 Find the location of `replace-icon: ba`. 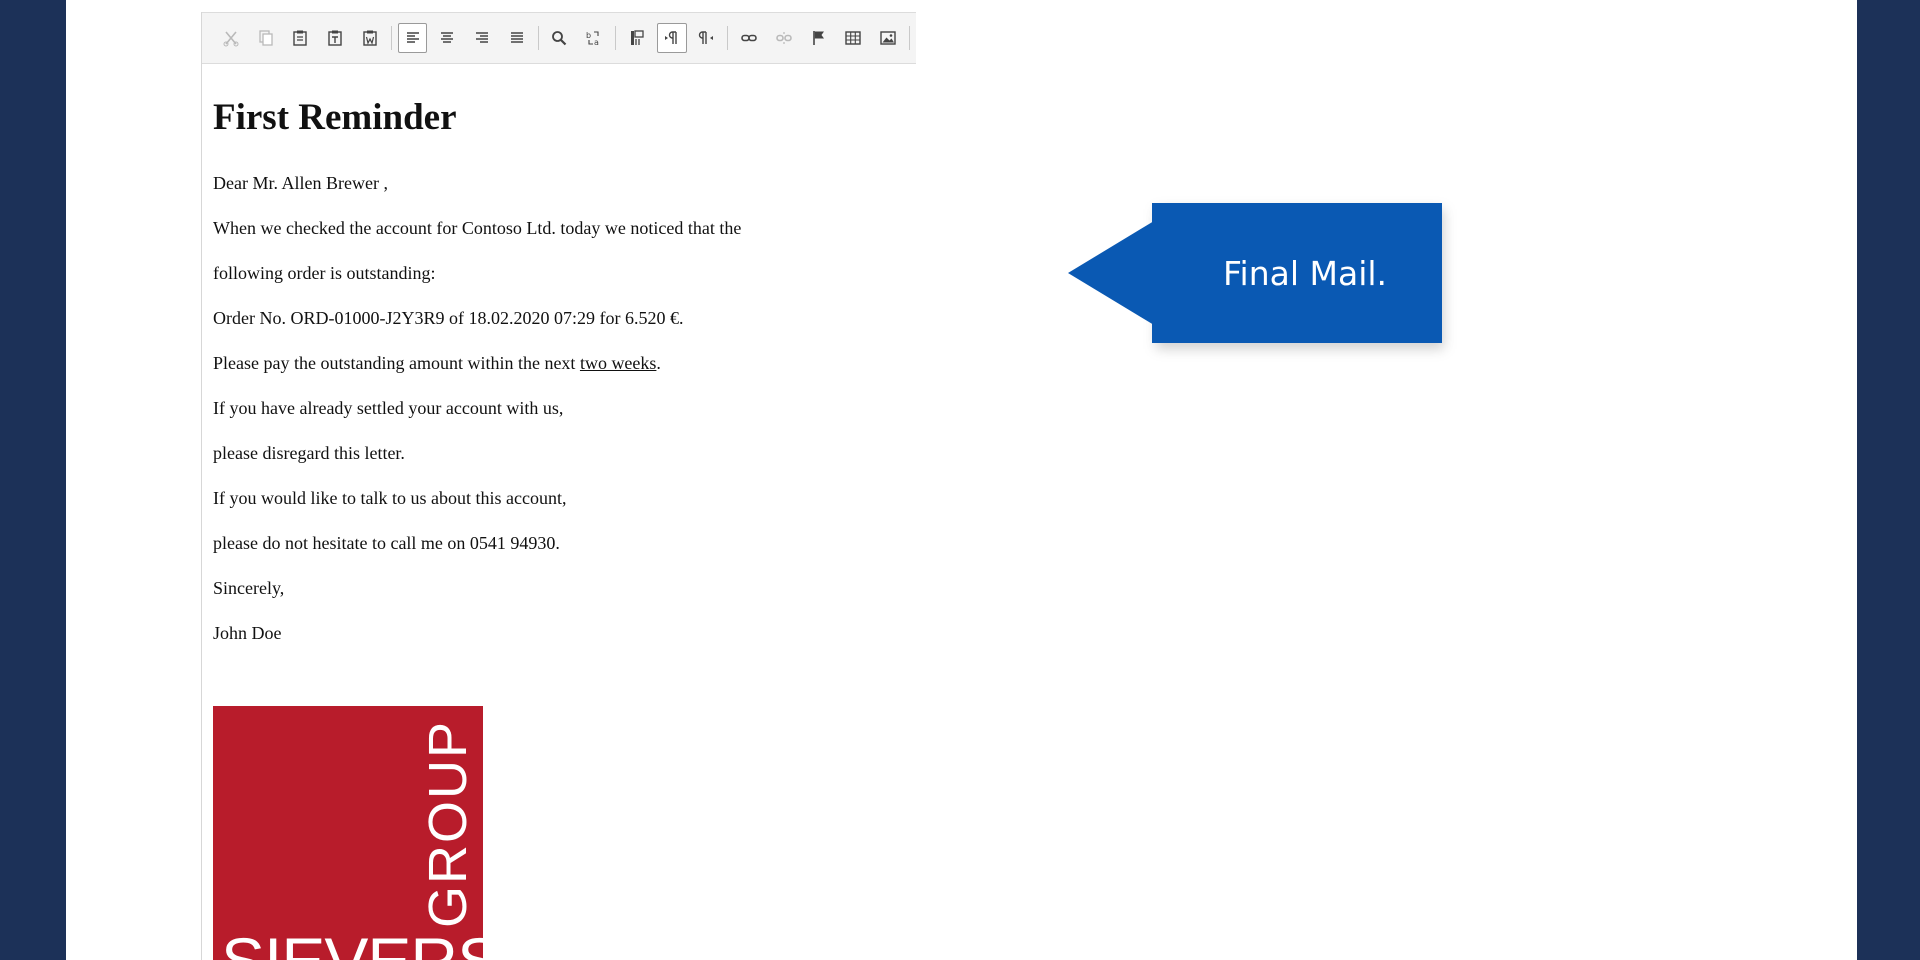

replace-icon: ba is located at coordinates (594, 38).